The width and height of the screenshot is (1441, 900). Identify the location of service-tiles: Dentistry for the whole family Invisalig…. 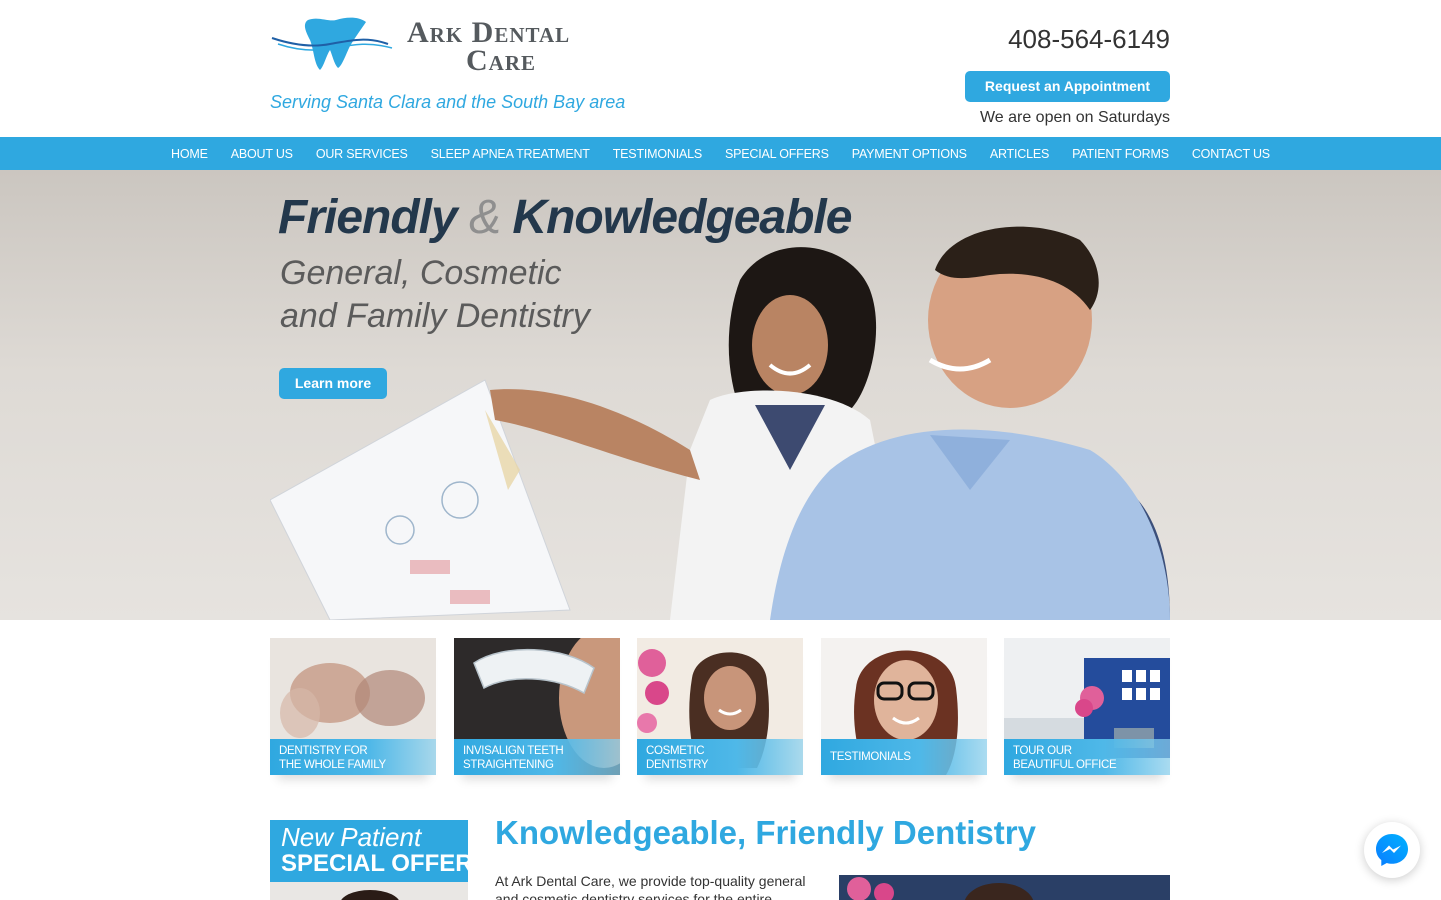
(720, 718).